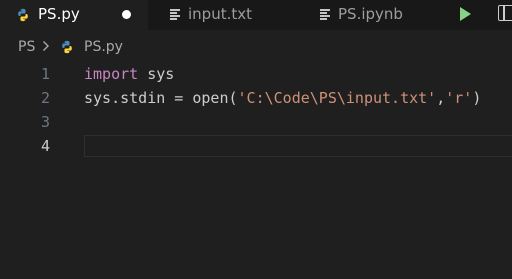 The width and height of the screenshot is (512, 279). I want to click on function-open: open, so click(210, 98).